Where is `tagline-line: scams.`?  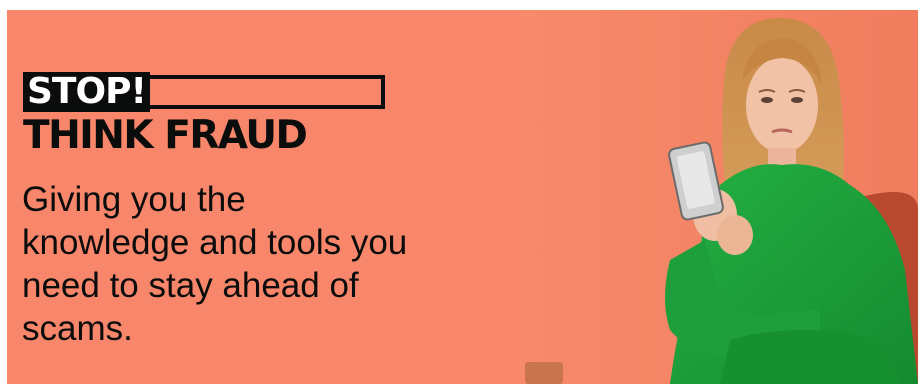 tagline-line: scams. is located at coordinates (77, 328).